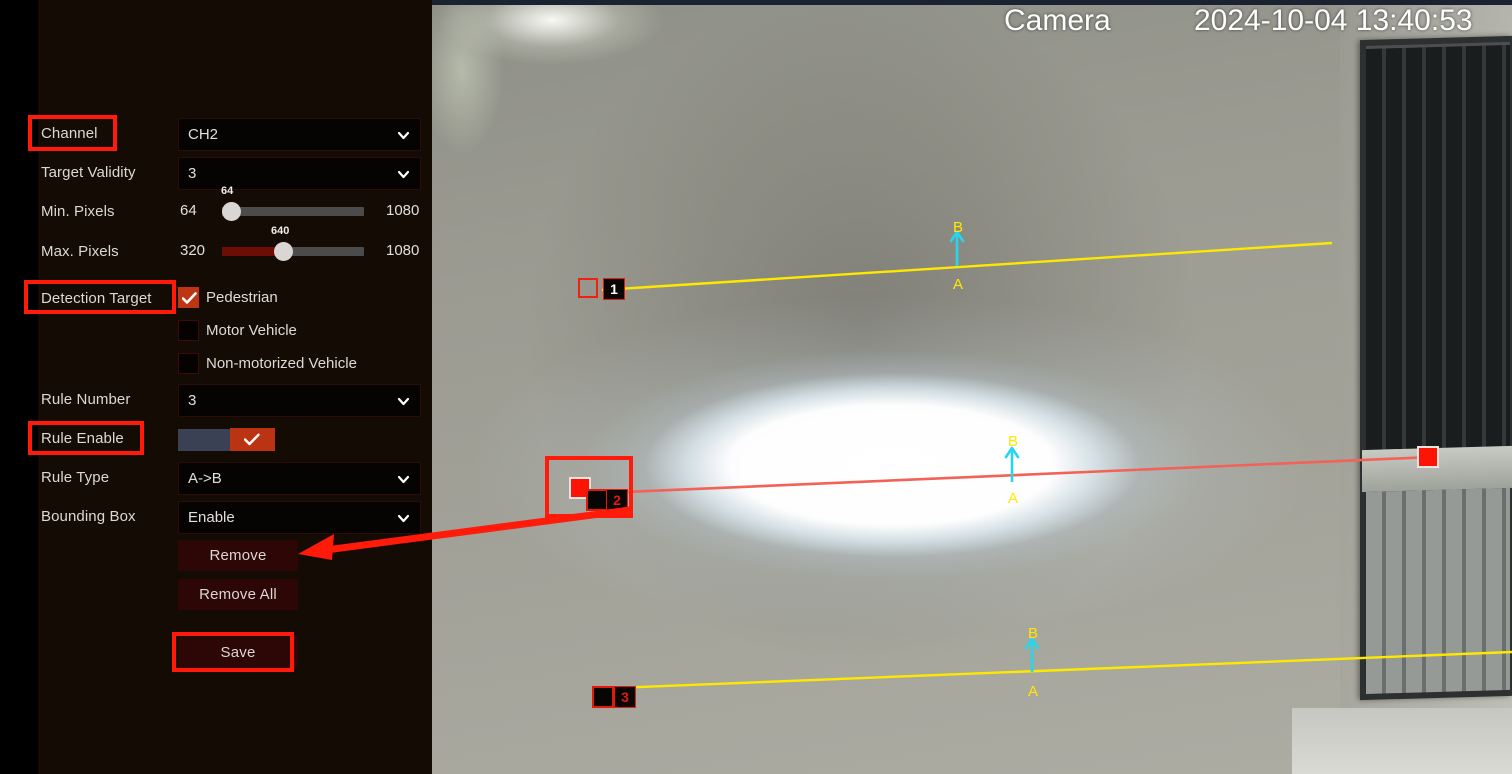 This screenshot has width=1512, height=774. I want to click on checkbox-non-motorized-vehicle, so click(188, 363).